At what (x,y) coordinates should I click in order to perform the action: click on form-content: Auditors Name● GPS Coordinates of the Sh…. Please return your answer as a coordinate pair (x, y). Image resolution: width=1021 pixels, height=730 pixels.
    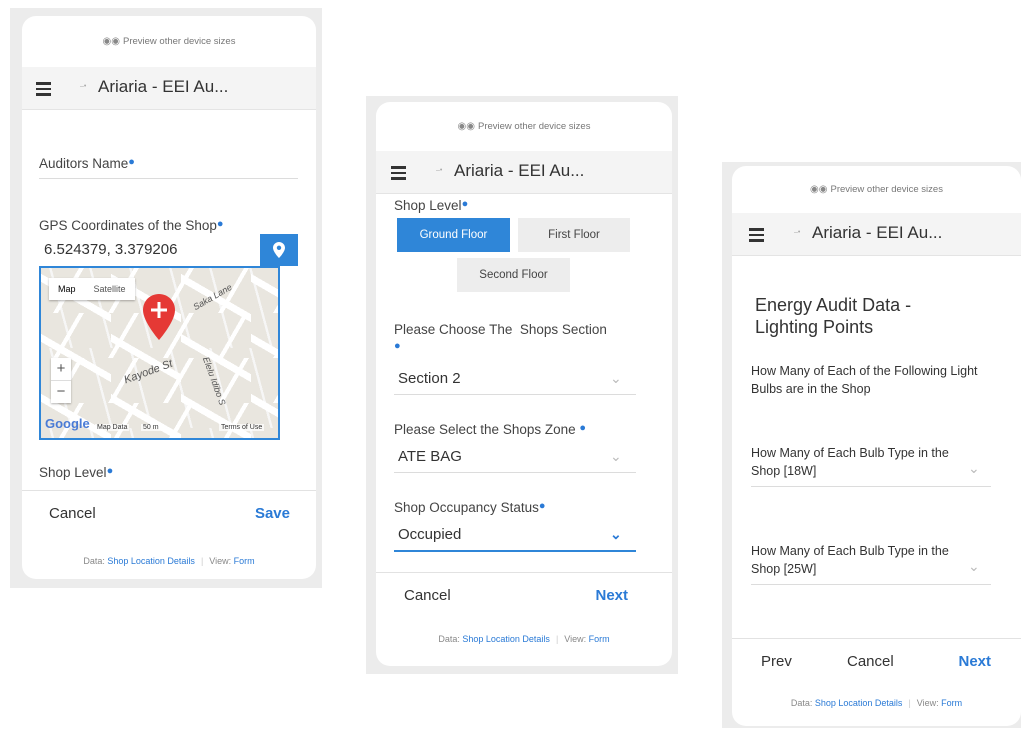
    Looking at the image, I should click on (169, 300).